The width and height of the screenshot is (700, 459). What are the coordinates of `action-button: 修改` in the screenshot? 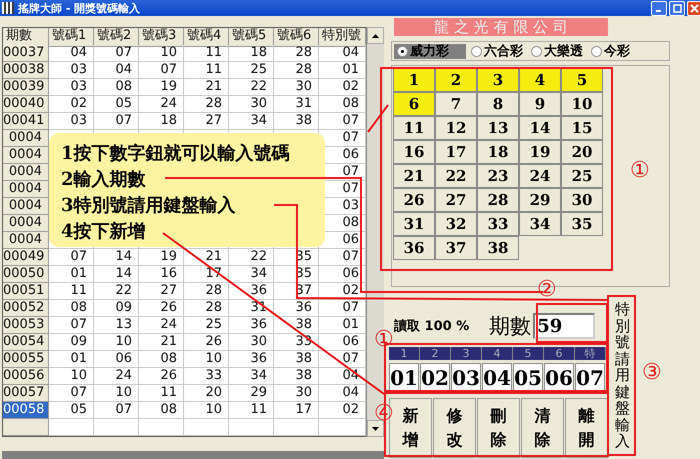 It's located at (454, 428).